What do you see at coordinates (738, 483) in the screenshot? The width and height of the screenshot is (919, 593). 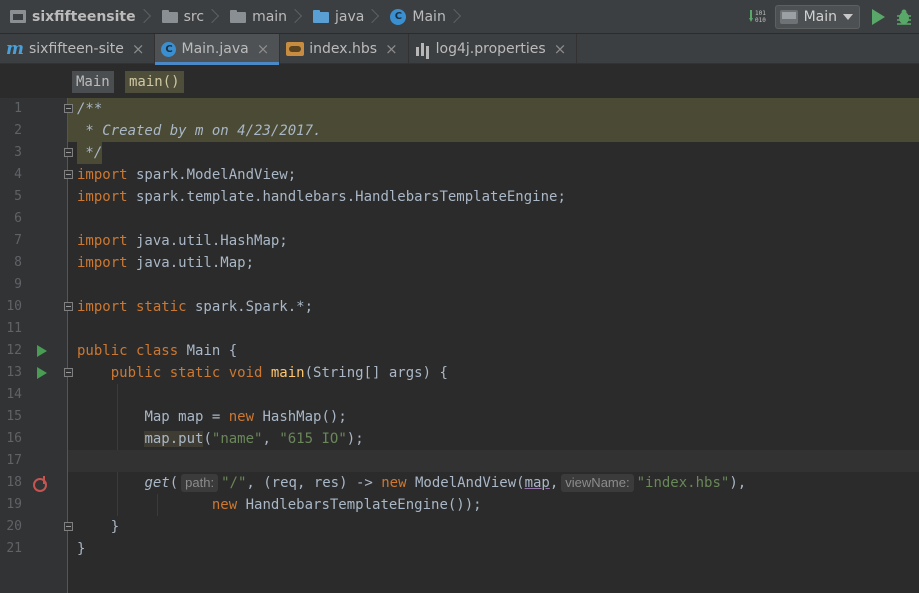 I see `code-token: ),` at bounding box center [738, 483].